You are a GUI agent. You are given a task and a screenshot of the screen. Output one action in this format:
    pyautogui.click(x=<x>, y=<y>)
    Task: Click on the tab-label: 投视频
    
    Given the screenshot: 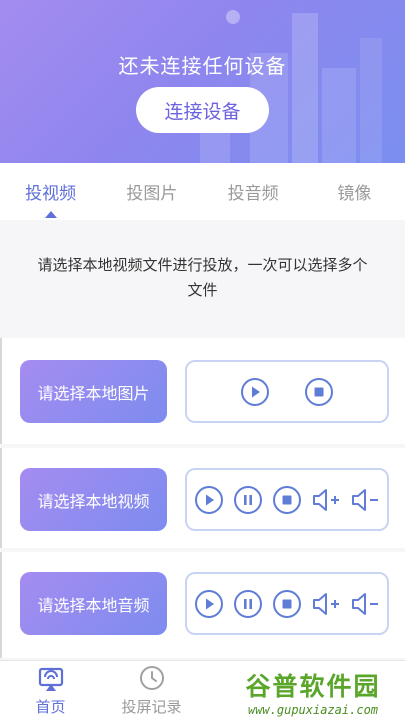 What is the action you would take?
    pyautogui.click(x=51, y=194)
    